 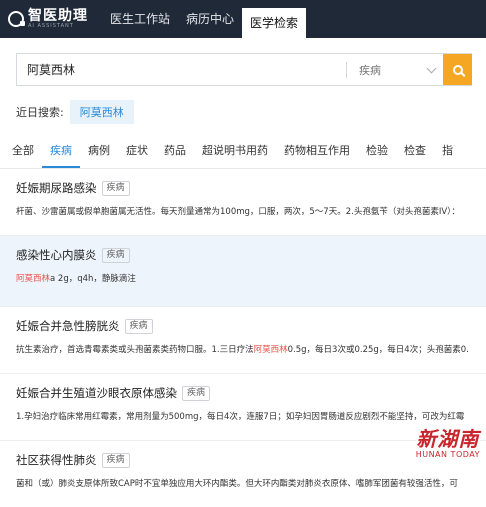 What do you see at coordinates (245, 326) in the screenshot?
I see `result-title-row: 妊娠合并急性膀胱炎 疾病` at bounding box center [245, 326].